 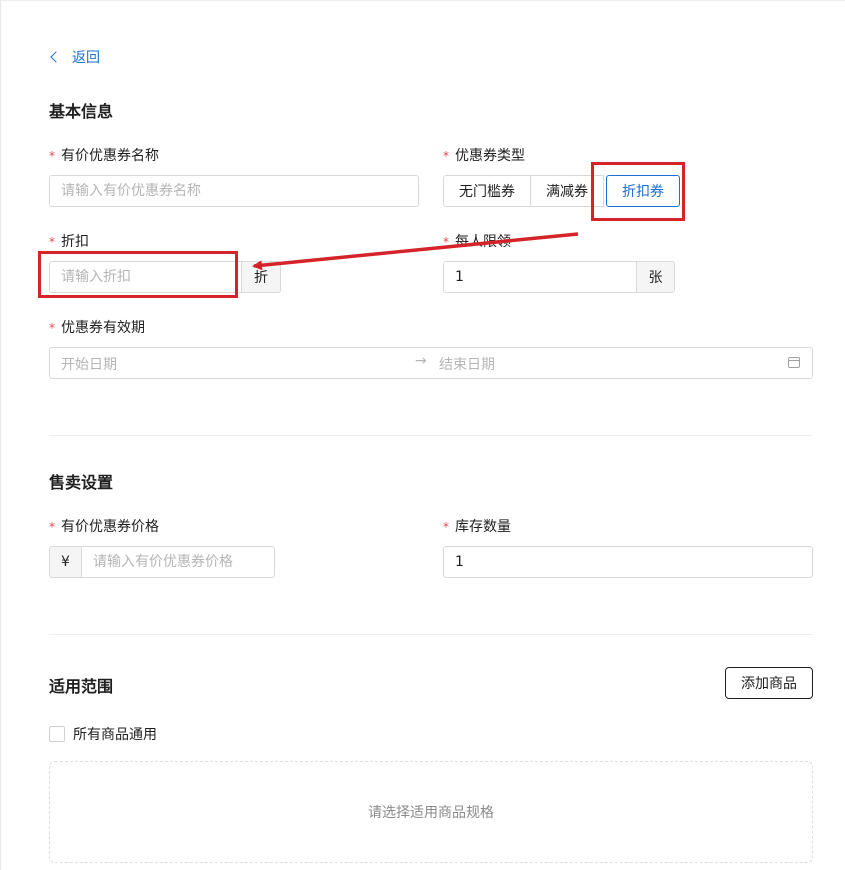 I want to click on back-link: 返回, so click(x=74, y=57).